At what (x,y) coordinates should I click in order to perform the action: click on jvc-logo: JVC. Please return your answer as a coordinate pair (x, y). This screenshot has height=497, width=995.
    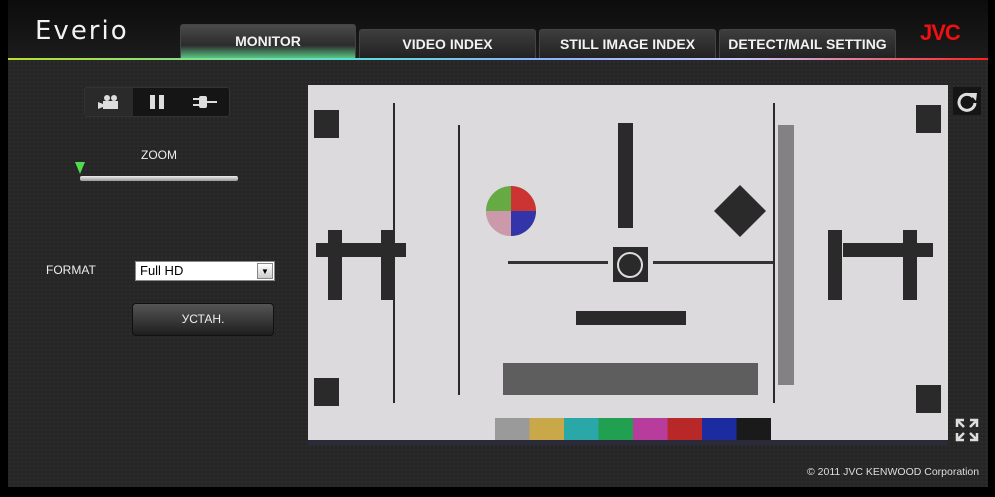
    Looking at the image, I should click on (940, 32).